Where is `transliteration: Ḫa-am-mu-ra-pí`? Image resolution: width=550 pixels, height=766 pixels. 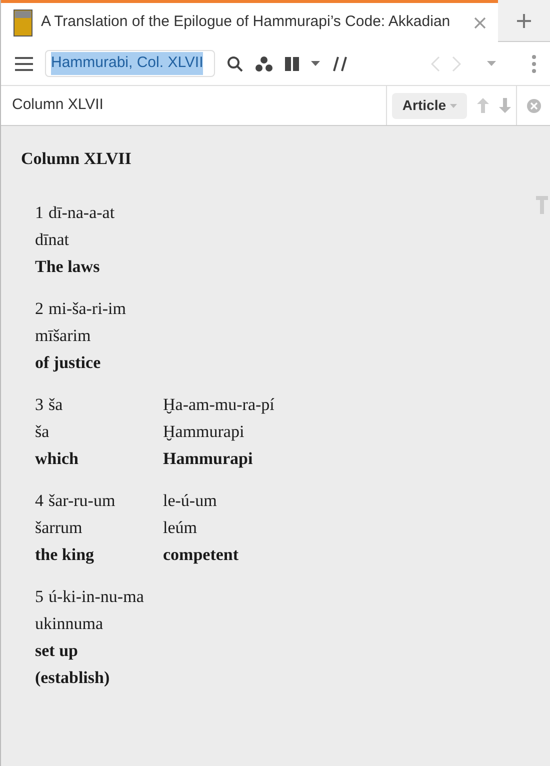
transliteration: Ḫa-am-mu-ra-pí is located at coordinates (218, 405).